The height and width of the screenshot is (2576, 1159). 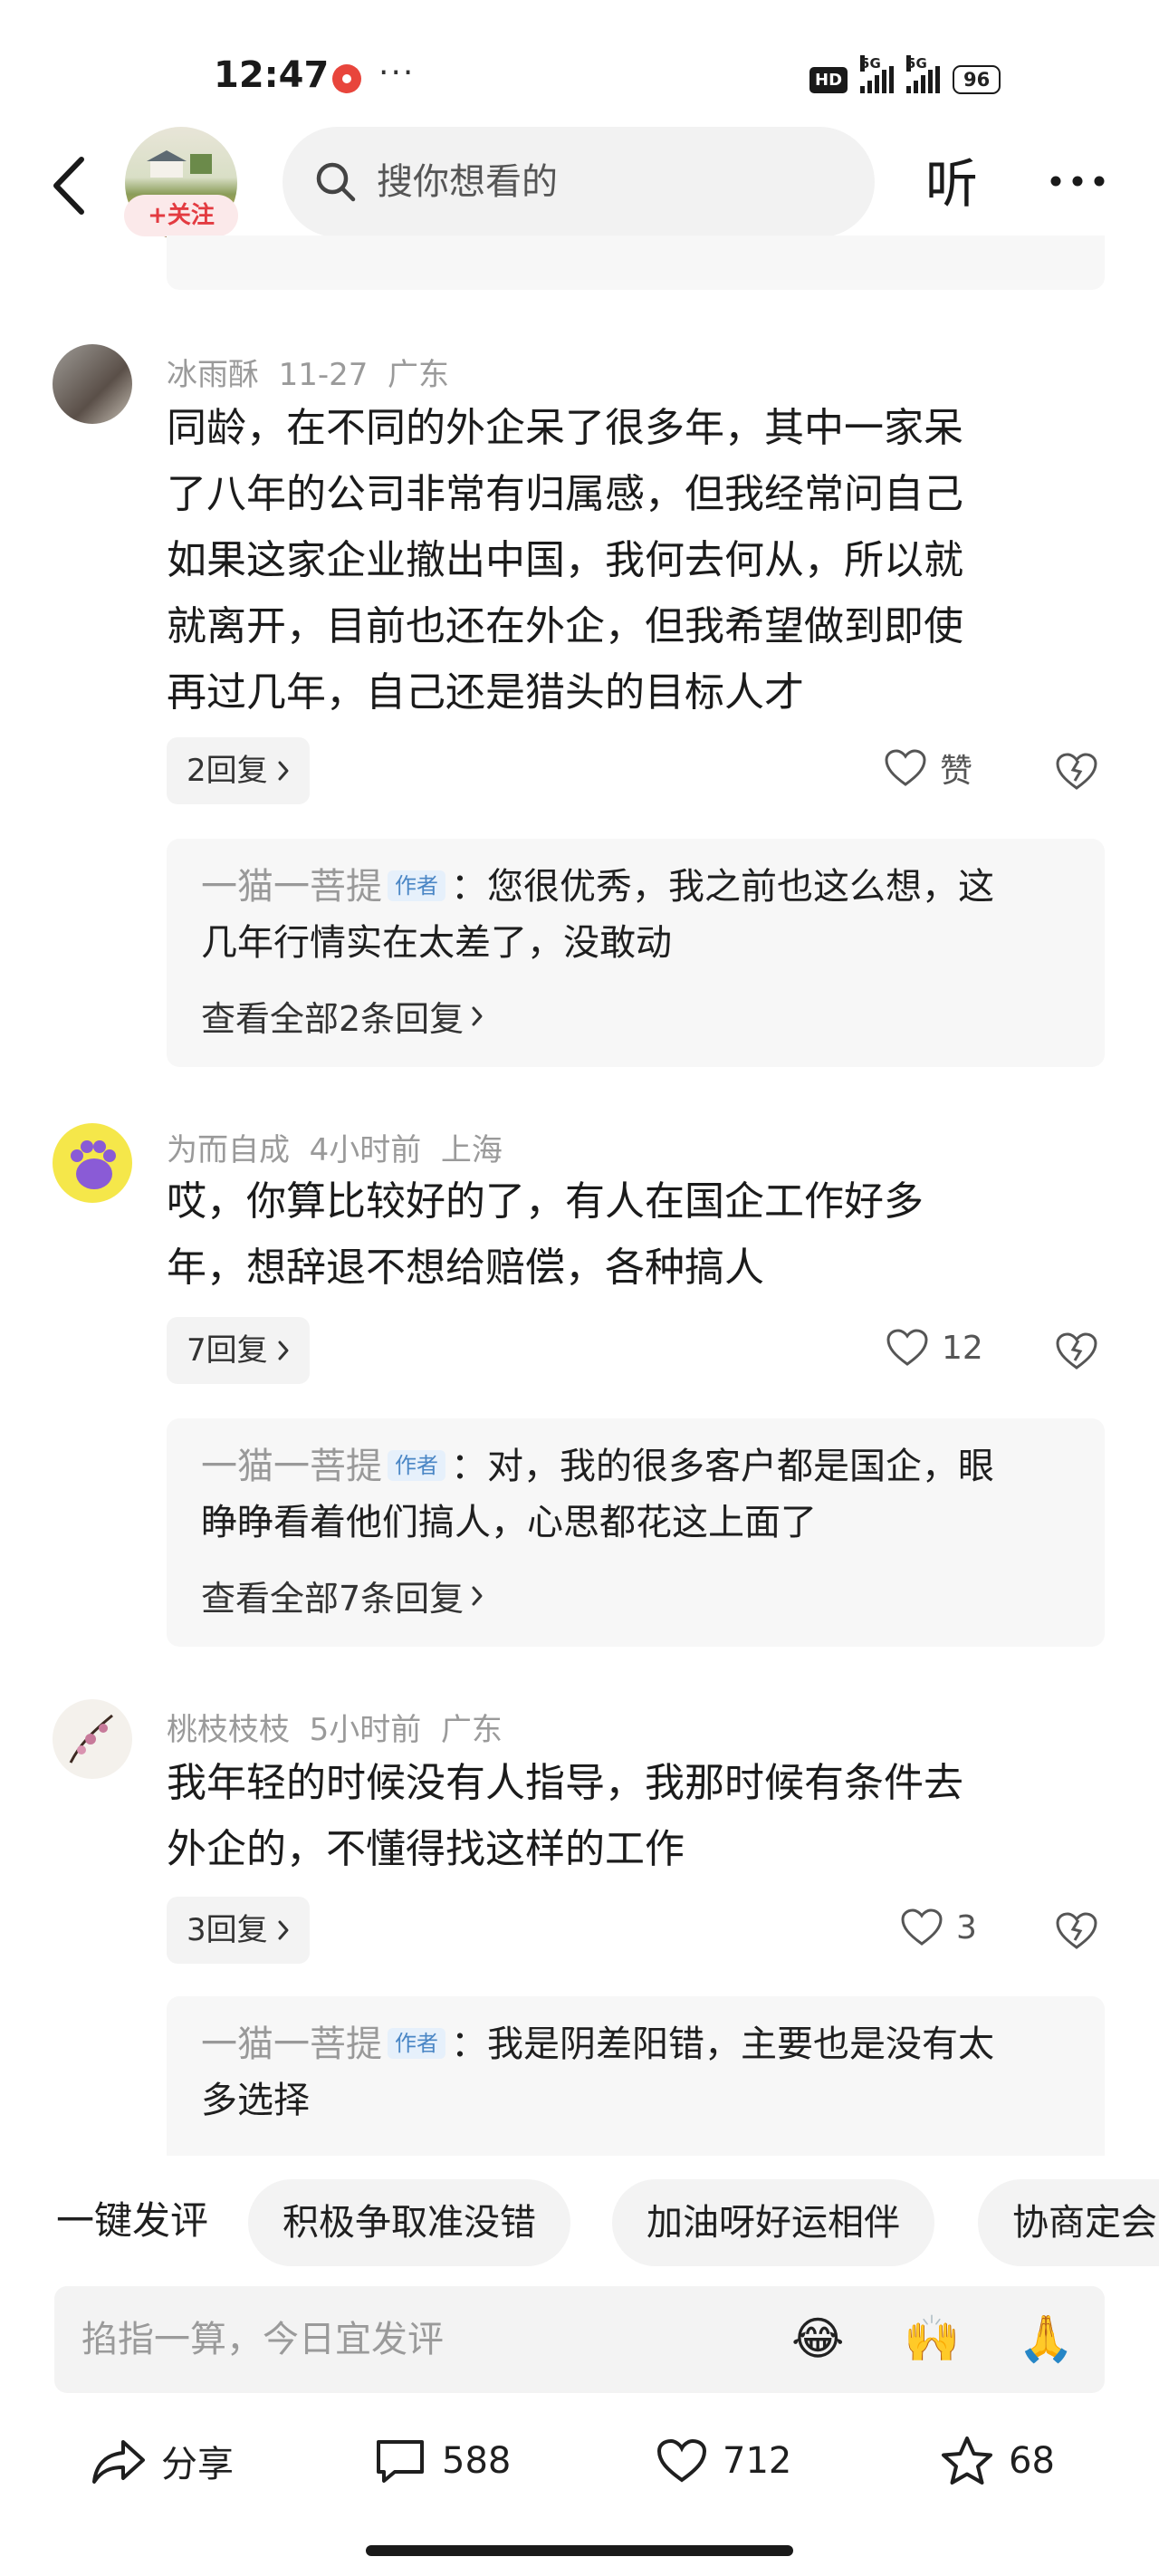 I want to click on hd-voice-icon: HD, so click(x=828, y=79).